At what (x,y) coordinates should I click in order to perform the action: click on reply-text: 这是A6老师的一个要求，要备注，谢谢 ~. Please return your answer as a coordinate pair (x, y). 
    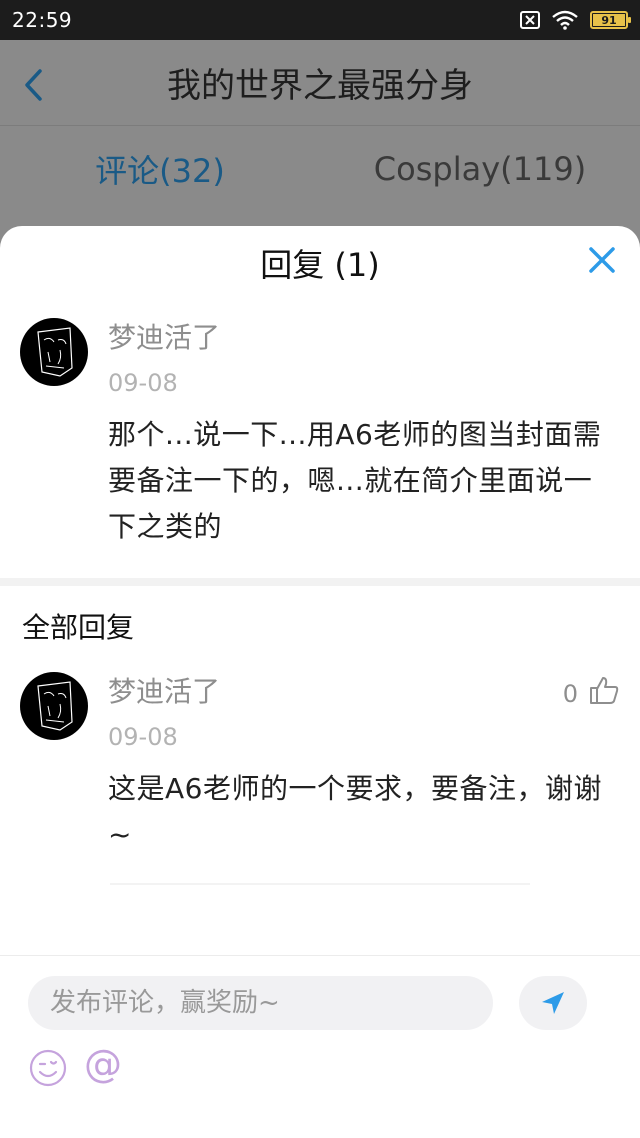
    Looking at the image, I should click on (355, 811).